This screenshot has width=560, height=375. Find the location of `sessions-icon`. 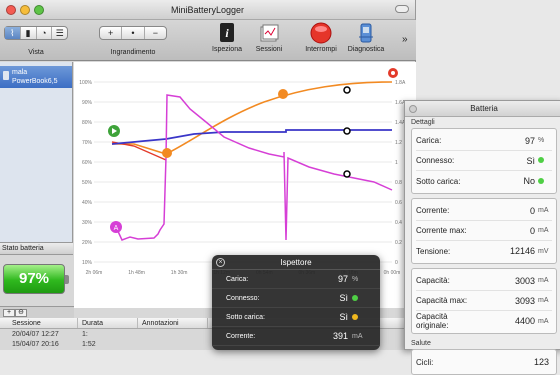

sessions-icon is located at coordinates (269, 33).